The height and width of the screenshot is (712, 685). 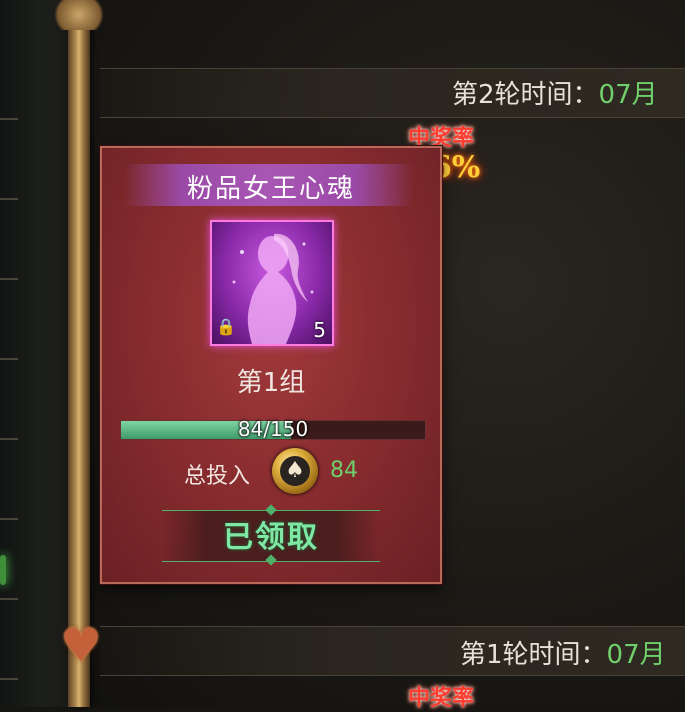 I want to click on spade-coin-icon: ♠, so click(x=295, y=471).